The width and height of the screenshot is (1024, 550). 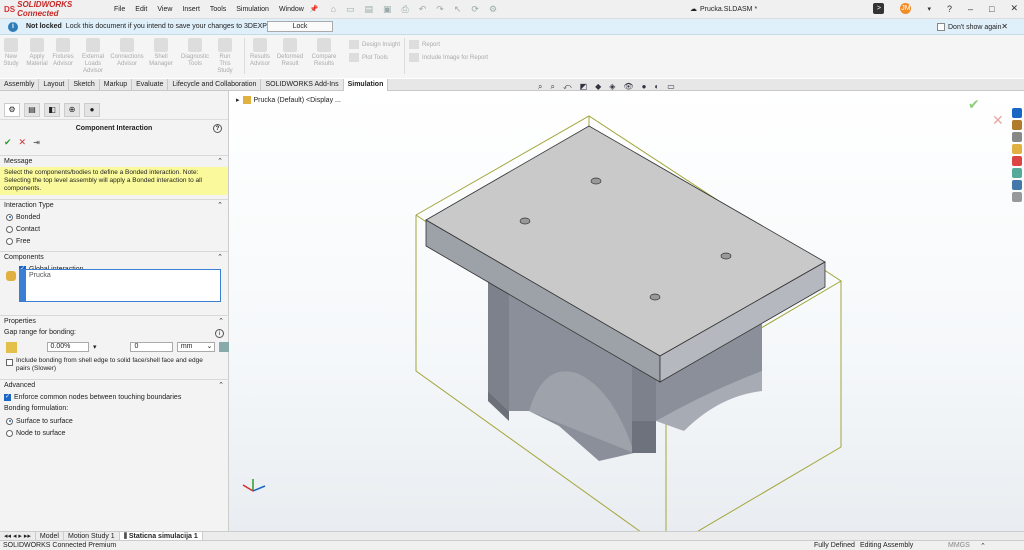 I want to click on forum-icon, so click(x=1017, y=185).